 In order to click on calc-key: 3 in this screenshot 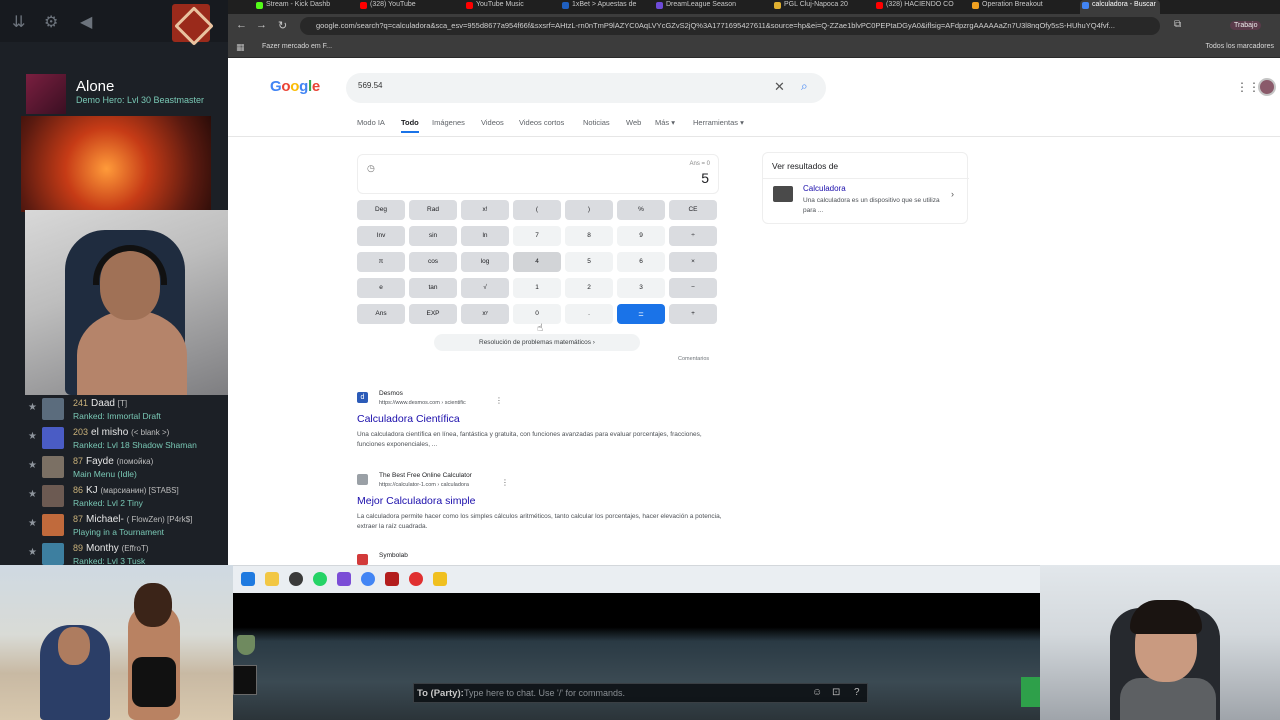, I will do `click(641, 288)`.